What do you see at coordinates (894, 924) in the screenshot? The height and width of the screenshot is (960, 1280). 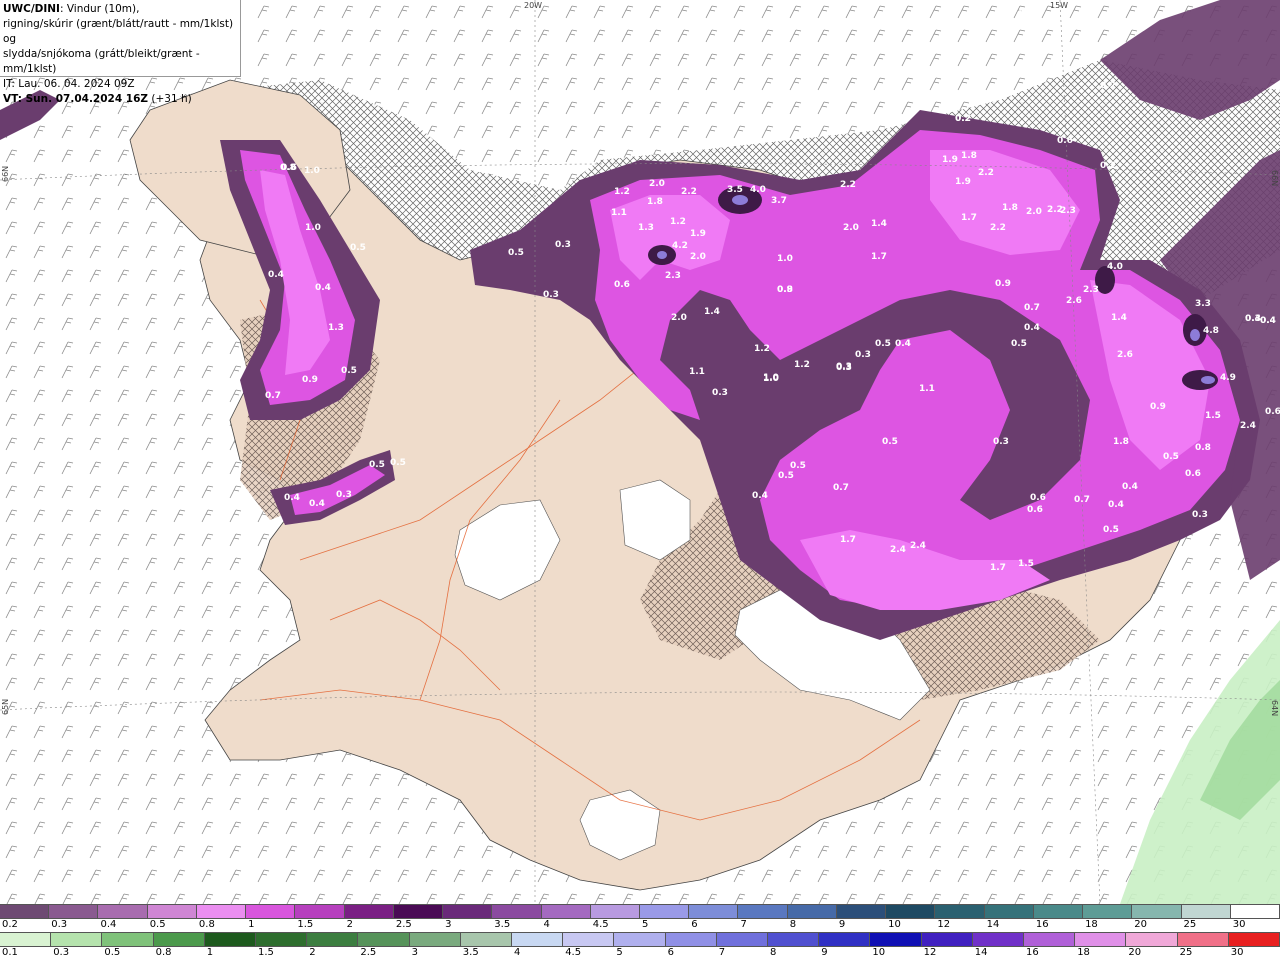 I see `legend-label: 10` at bounding box center [894, 924].